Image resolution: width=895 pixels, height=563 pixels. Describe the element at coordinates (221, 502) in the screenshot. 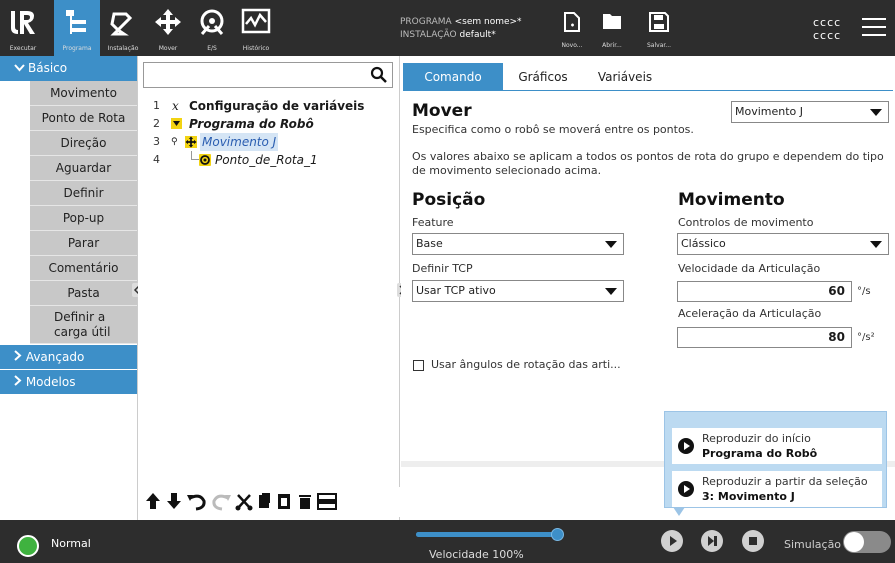

I see `redo-icon` at that location.